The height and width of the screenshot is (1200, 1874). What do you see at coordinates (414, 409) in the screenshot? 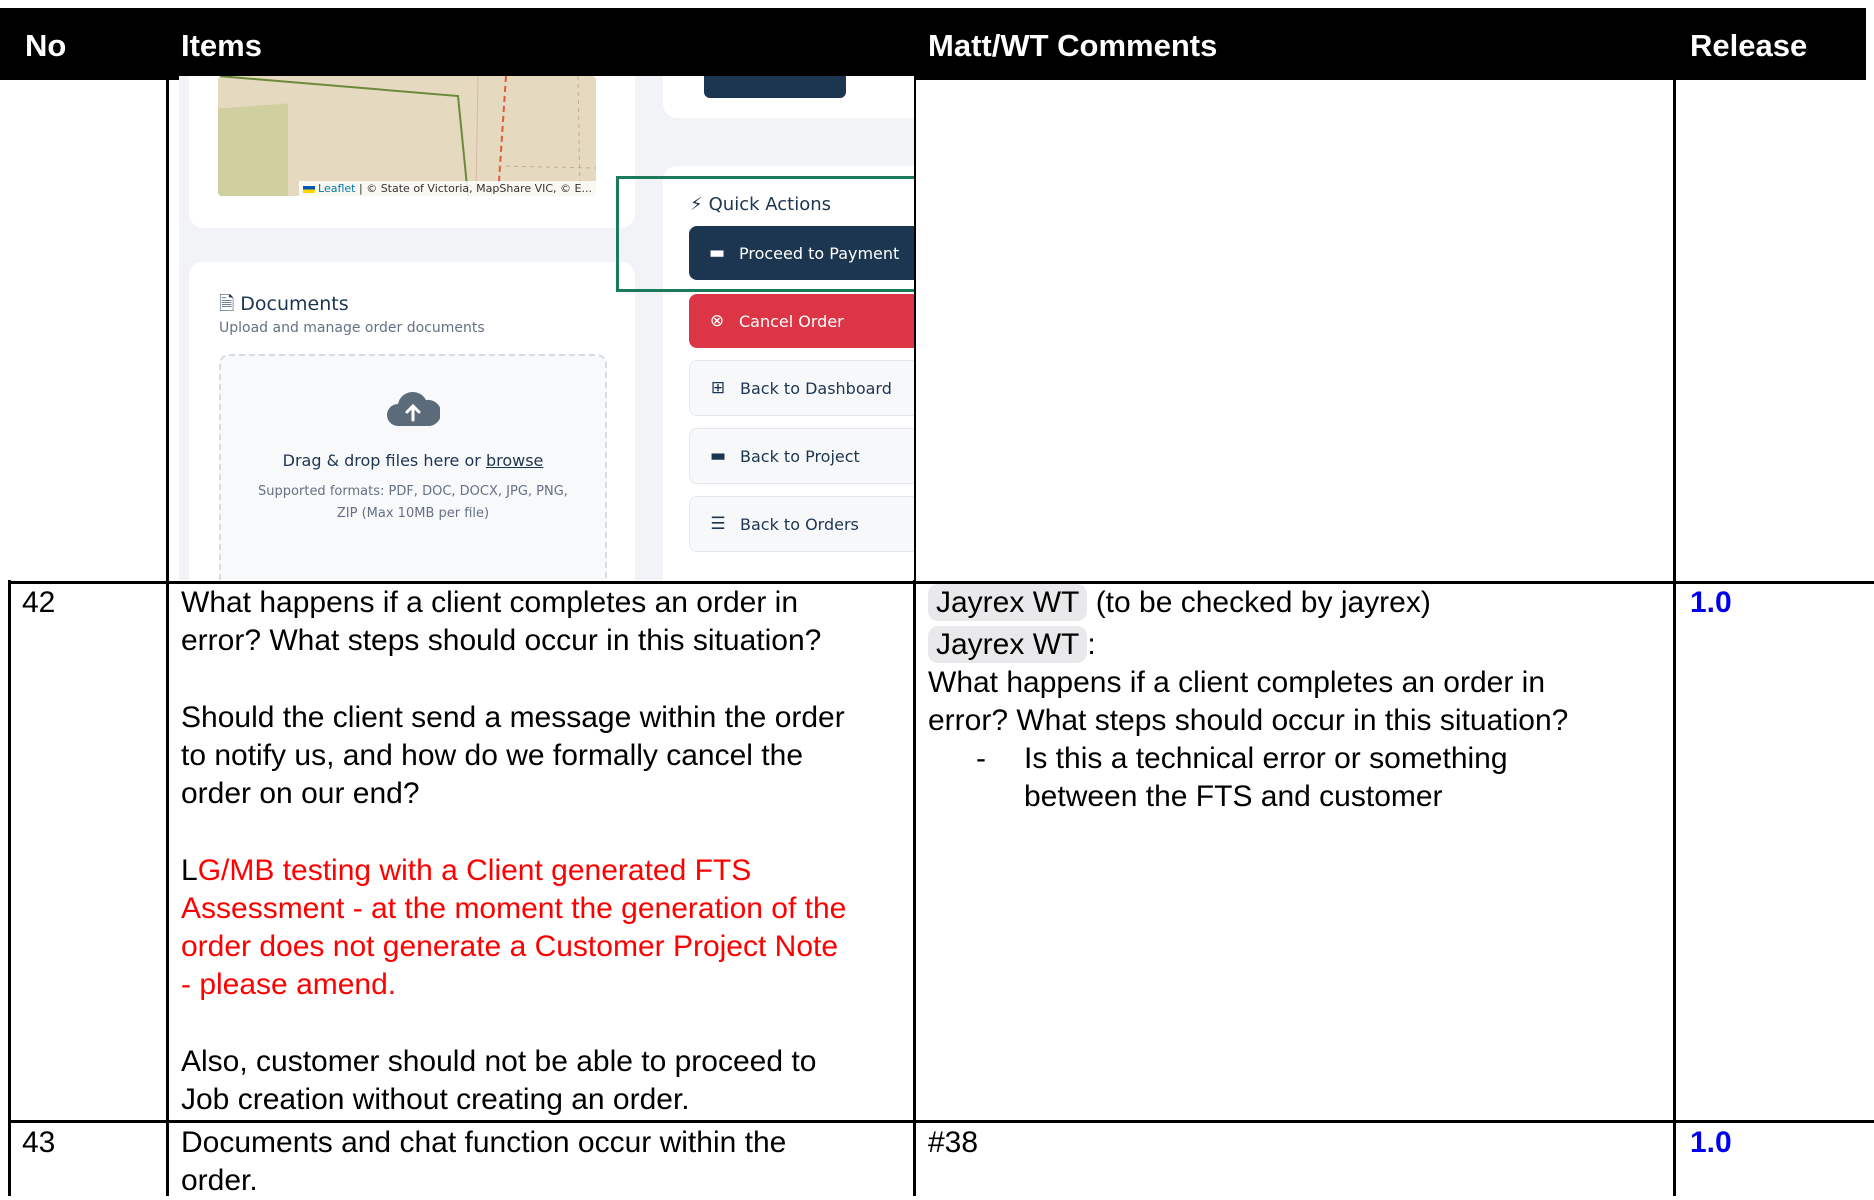
I see `cloud-upload-icon` at bounding box center [414, 409].